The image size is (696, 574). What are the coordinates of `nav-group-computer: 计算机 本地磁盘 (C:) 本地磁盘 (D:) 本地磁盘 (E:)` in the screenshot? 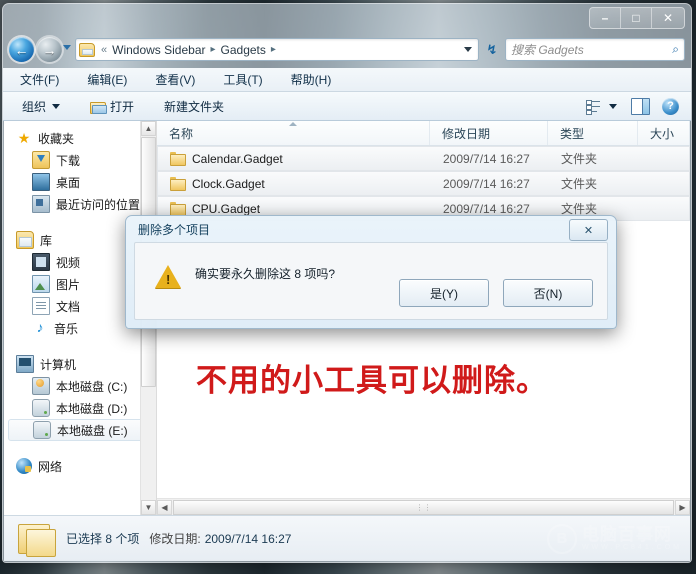 It's located at (80, 397).